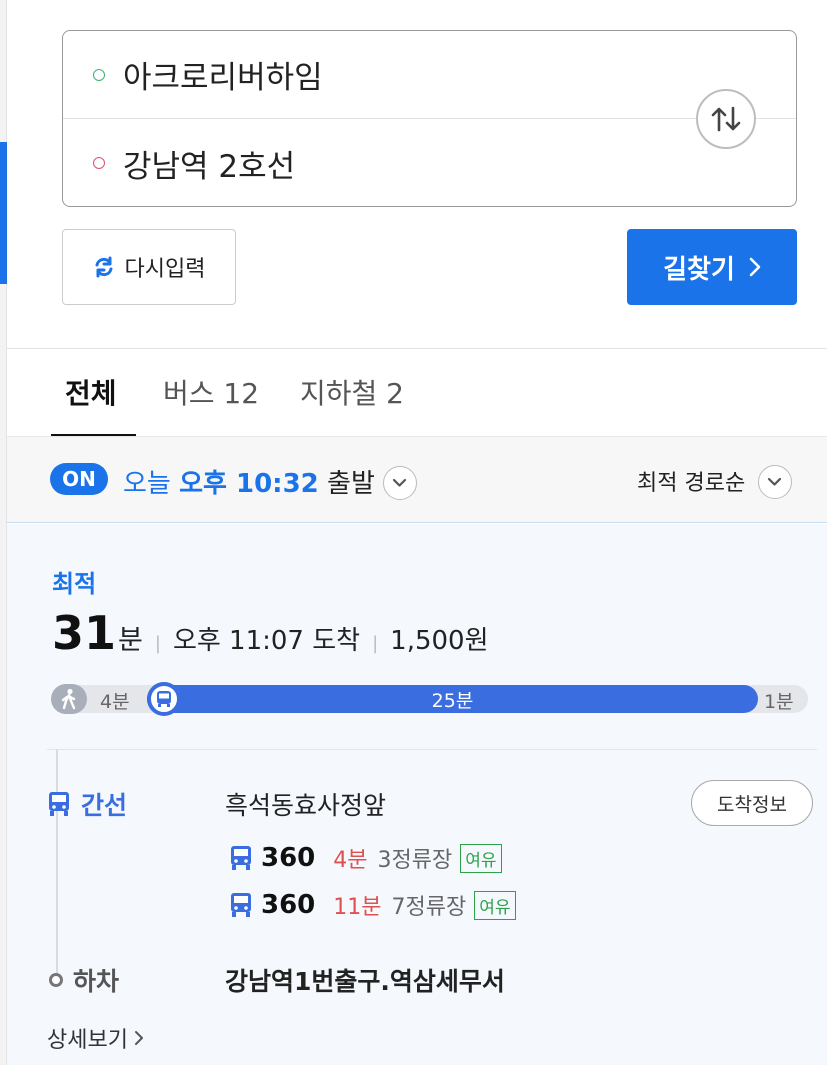 The image size is (827, 1065). What do you see at coordinates (439, 641) in the screenshot?
I see `fare: 1,500원` at bounding box center [439, 641].